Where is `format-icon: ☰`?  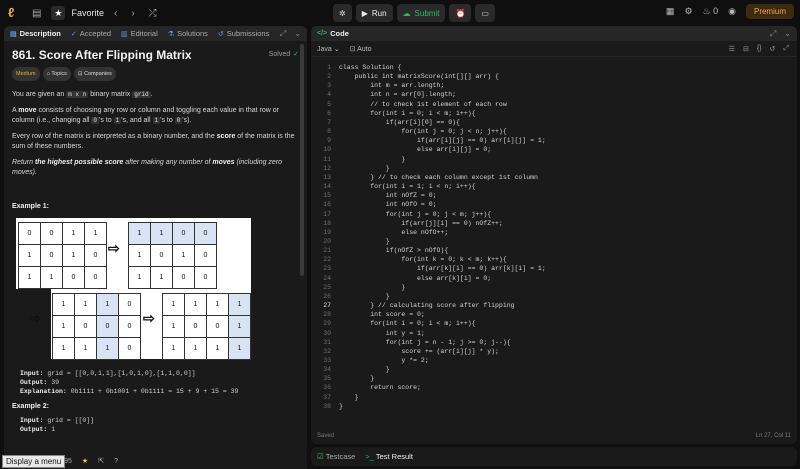
format-icon: ☰ is located at coordinates (732, 49).